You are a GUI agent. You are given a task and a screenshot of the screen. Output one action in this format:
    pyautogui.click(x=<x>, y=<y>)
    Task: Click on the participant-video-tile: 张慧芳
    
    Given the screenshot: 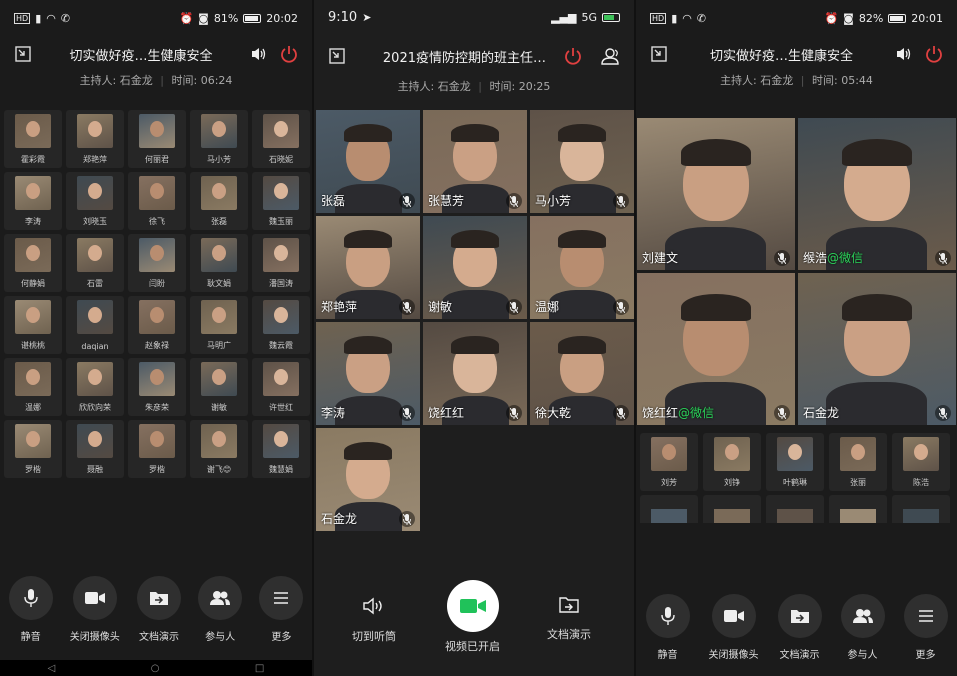 What is the action you would take?
    pyautogui.click(x=475, y=161)
    